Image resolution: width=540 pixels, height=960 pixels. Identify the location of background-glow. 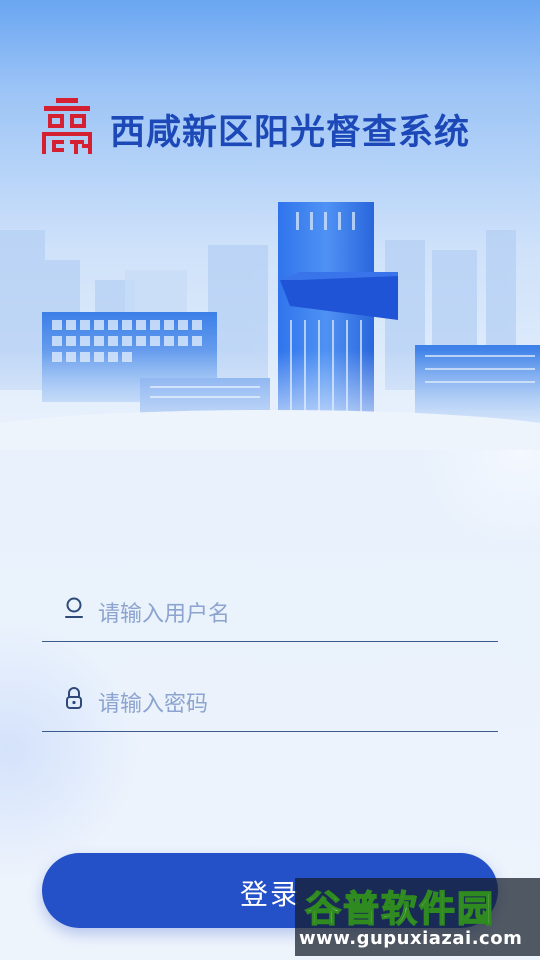
(70, 750).